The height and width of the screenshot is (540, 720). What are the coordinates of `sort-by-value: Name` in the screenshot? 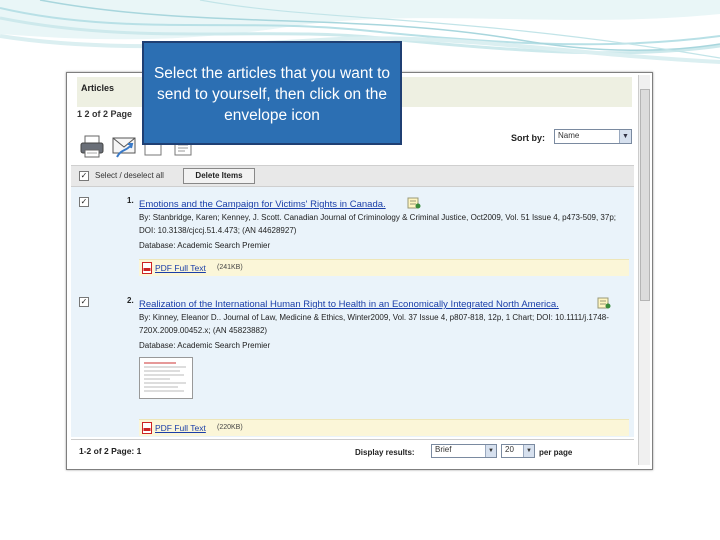 It's located at (569, 135).